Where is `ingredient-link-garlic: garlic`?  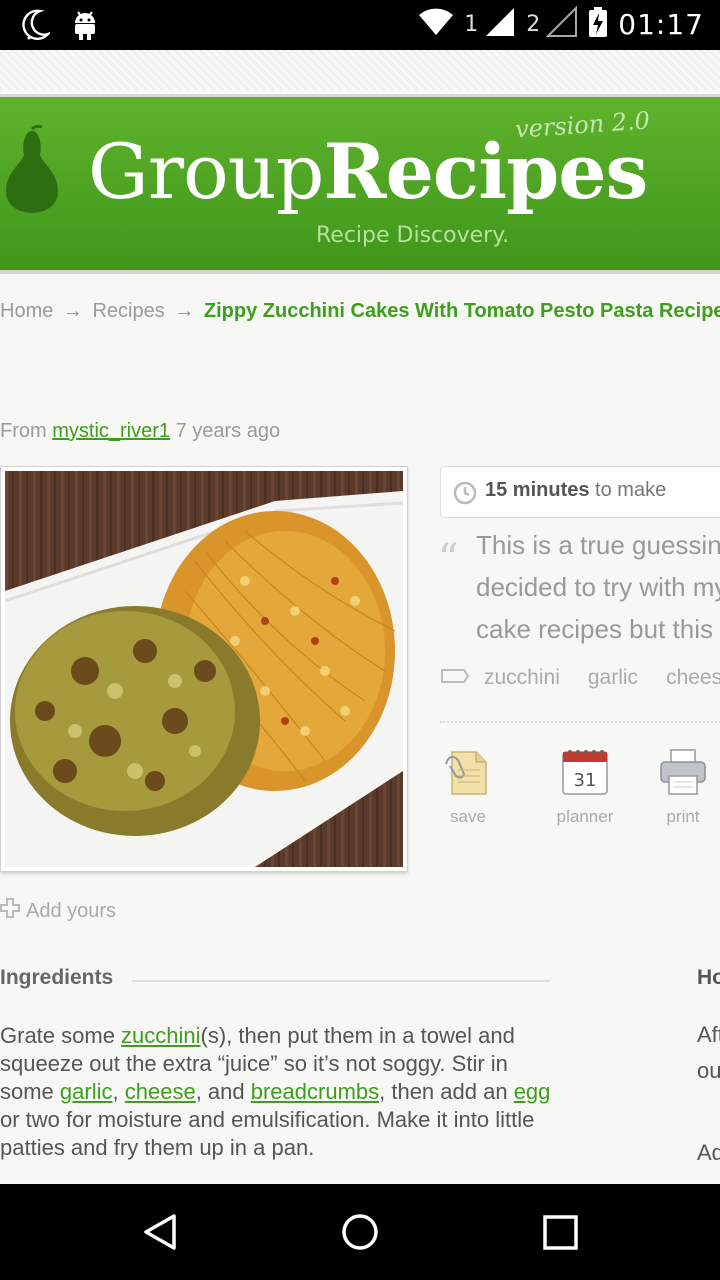
ingredient-link-garlic: garlic is located at coordinates (86, 1091).